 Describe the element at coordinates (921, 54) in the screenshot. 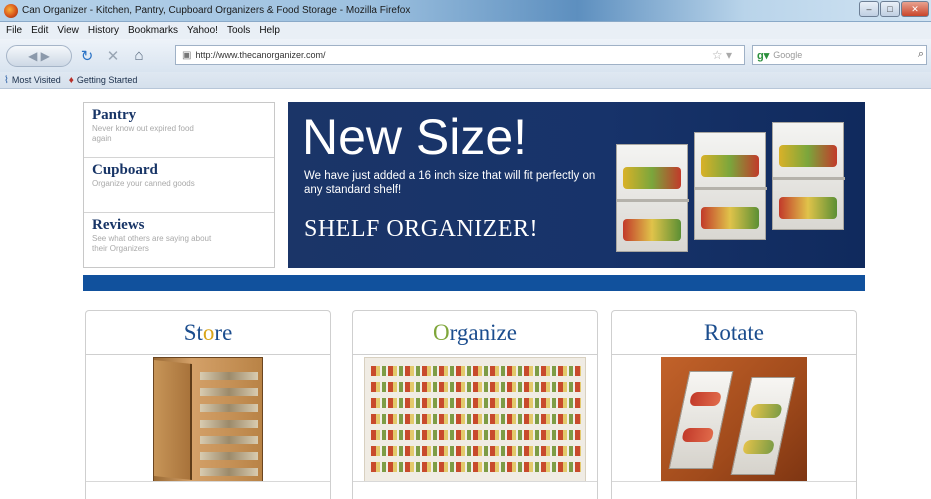

I see `search-icon: ⌕` at that location.